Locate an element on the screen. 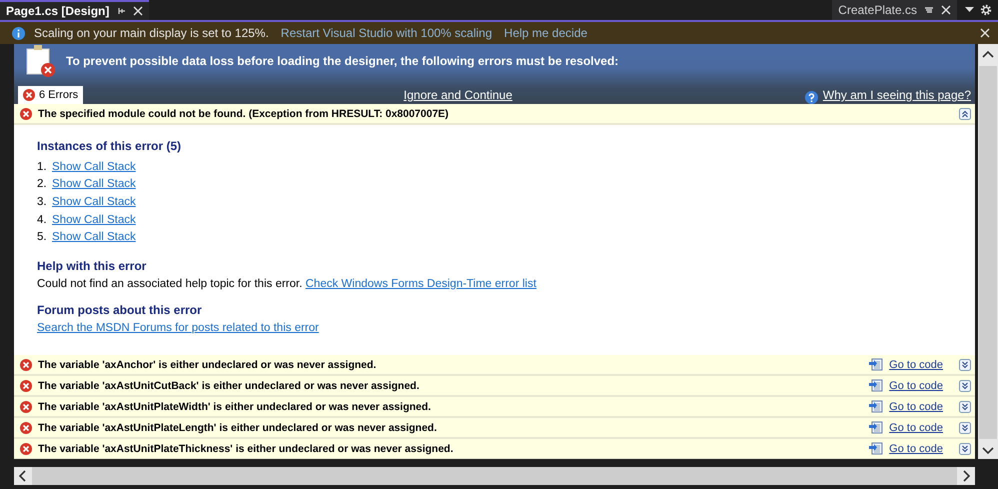 The image size is (998, 489). list-number: 3. is located at coordinates (42, 202).